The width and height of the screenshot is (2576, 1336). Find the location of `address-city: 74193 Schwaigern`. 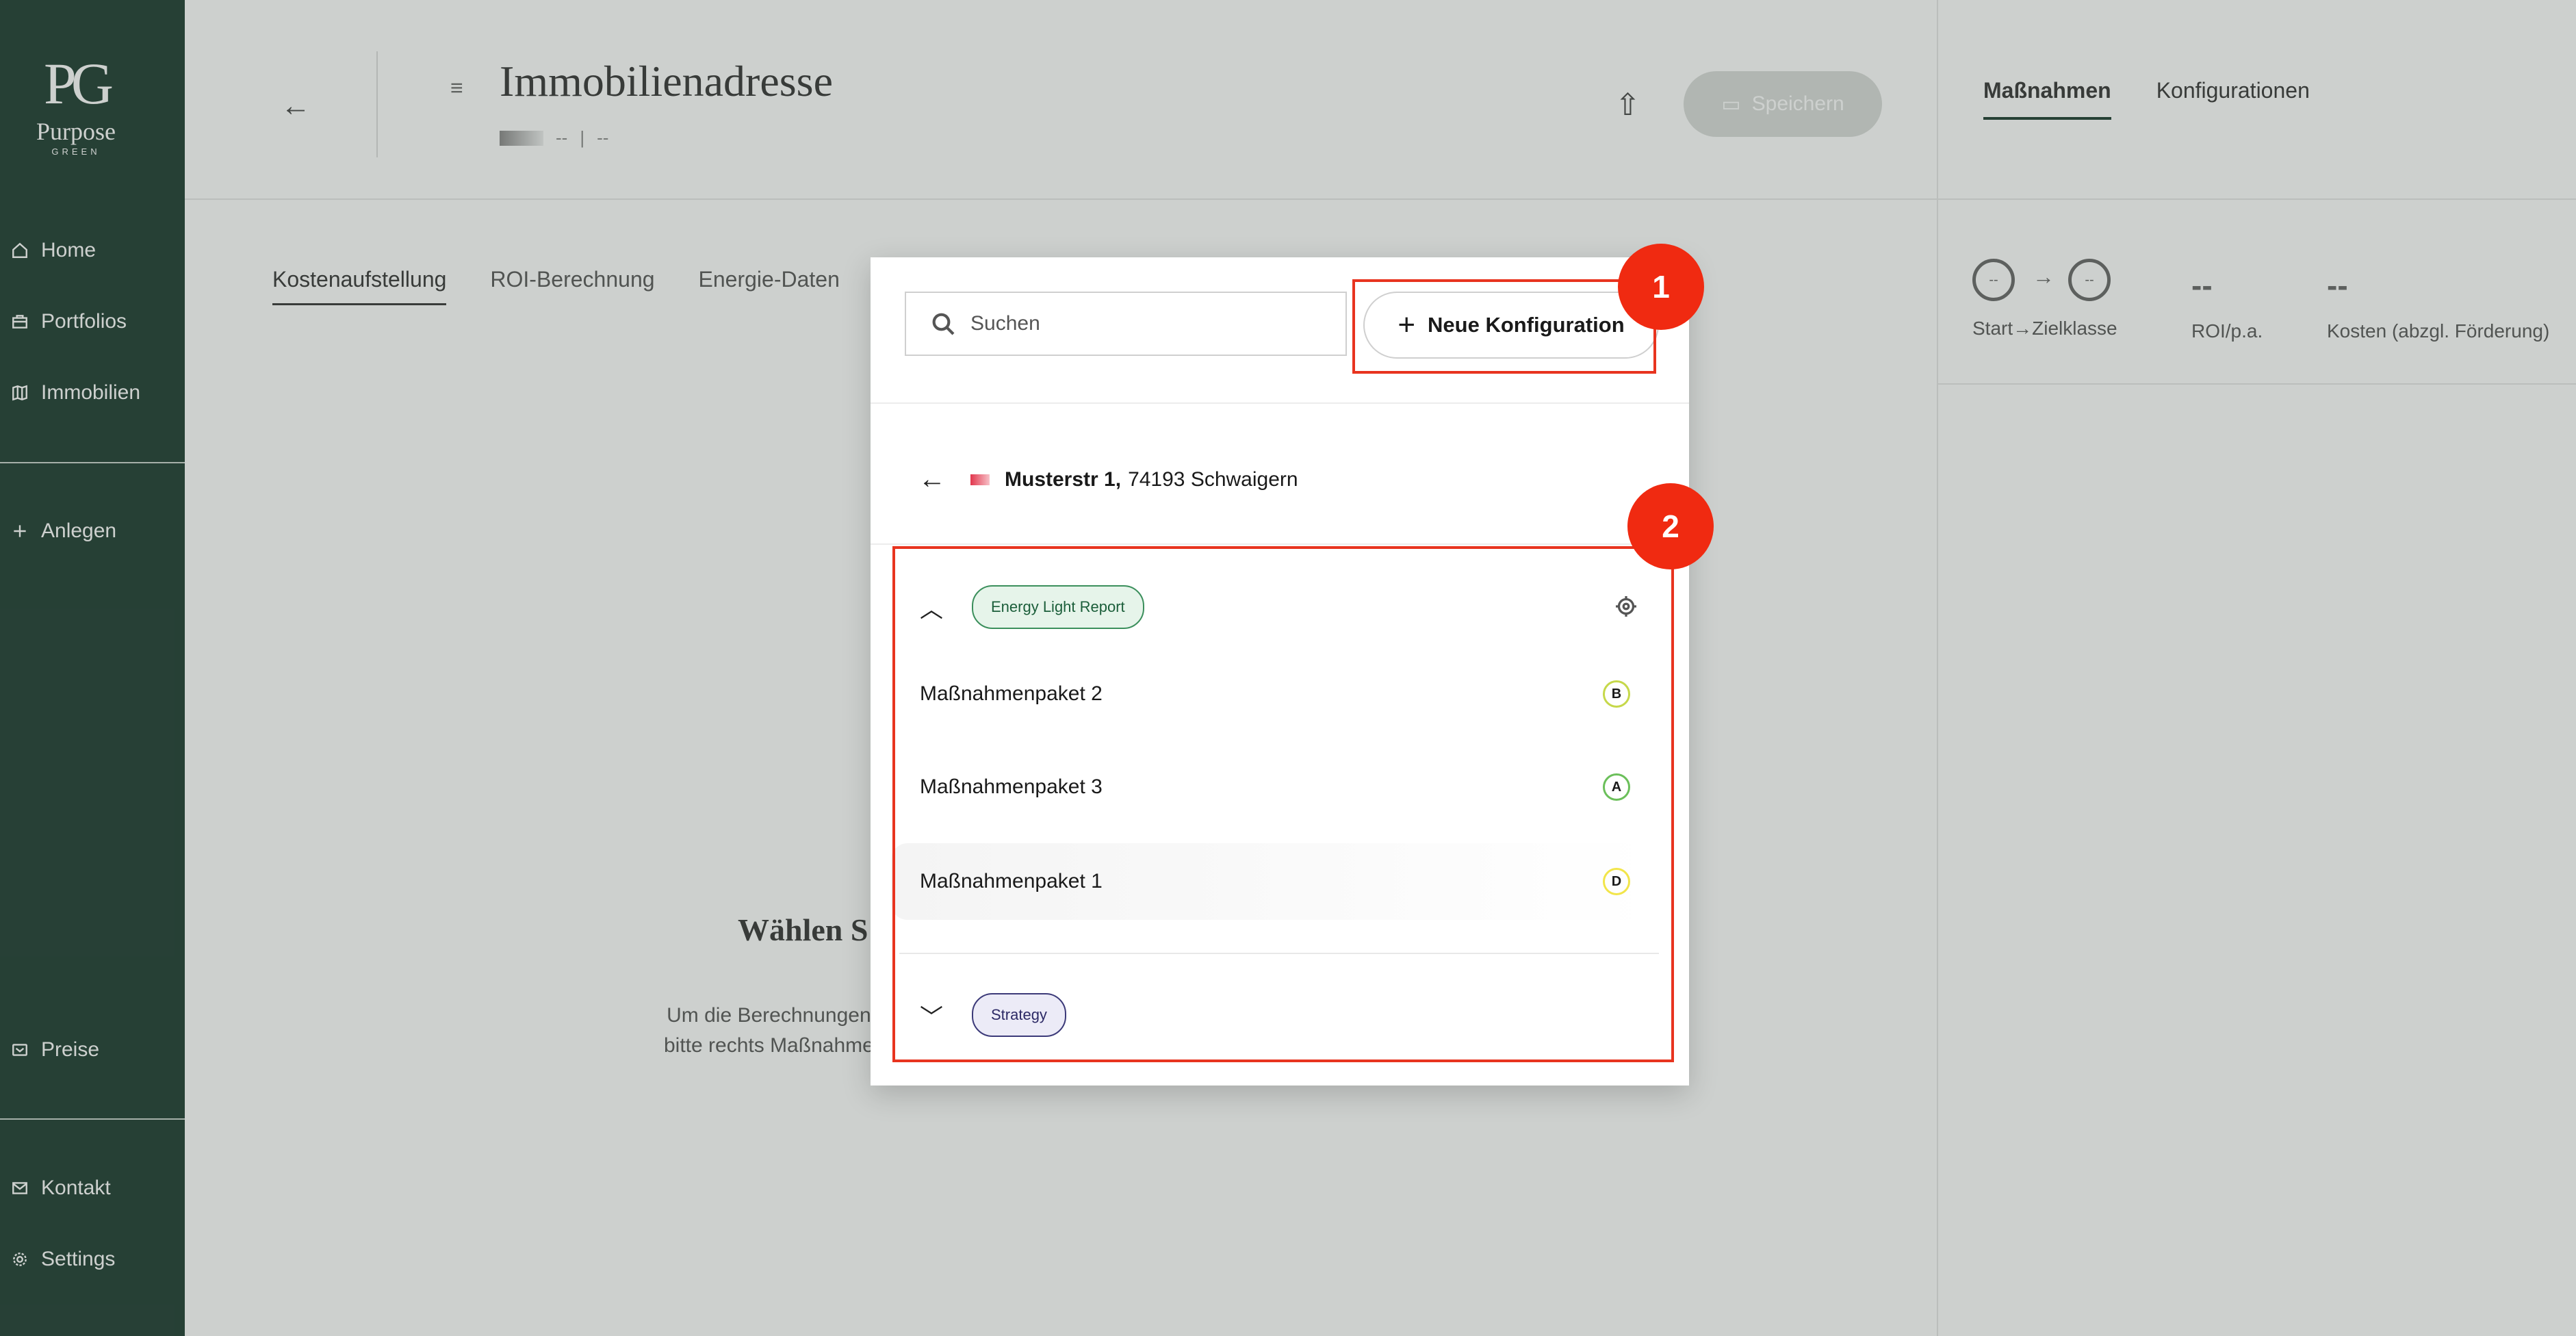

address-city: 74193 Schwaigern is located at coordinates (1213, 479).